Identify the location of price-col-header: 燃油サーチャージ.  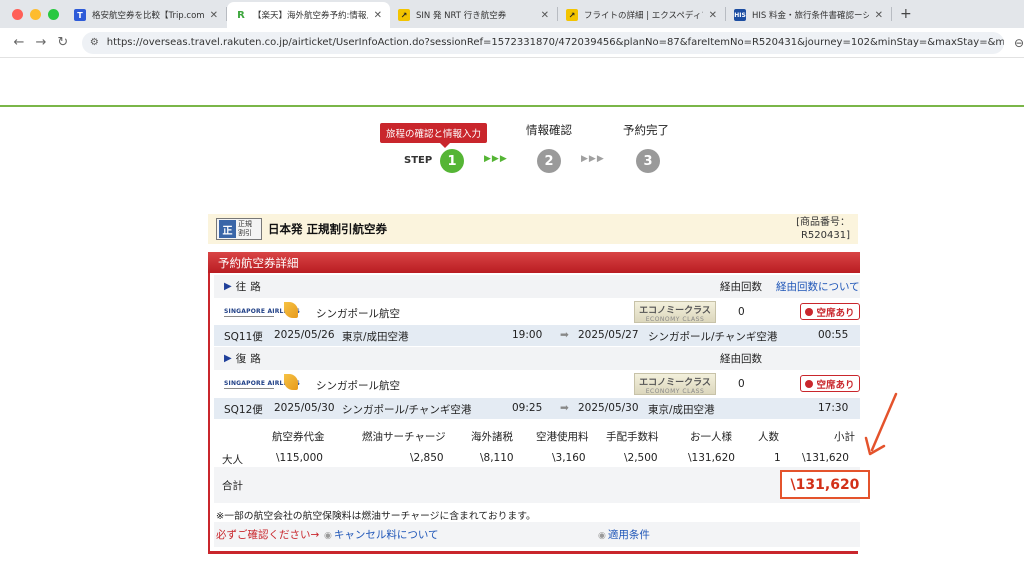
(404, 437).